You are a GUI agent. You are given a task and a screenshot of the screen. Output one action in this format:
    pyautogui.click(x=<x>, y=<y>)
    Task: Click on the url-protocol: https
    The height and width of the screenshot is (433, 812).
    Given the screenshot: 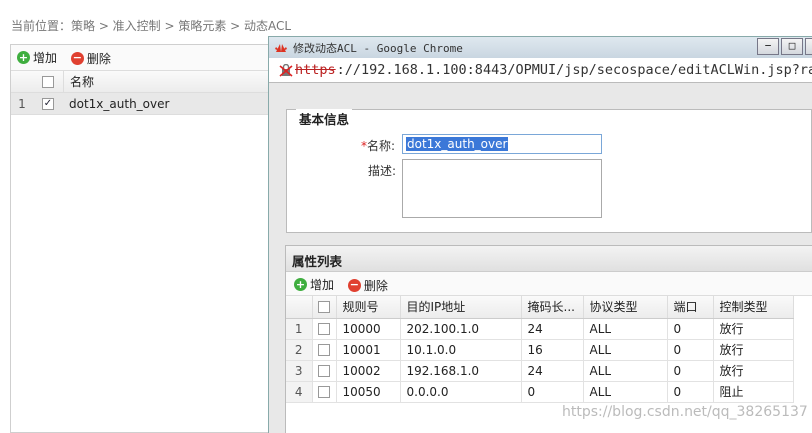 What is the action you would take?
    pyautogui.click(x=315, y=70)
    